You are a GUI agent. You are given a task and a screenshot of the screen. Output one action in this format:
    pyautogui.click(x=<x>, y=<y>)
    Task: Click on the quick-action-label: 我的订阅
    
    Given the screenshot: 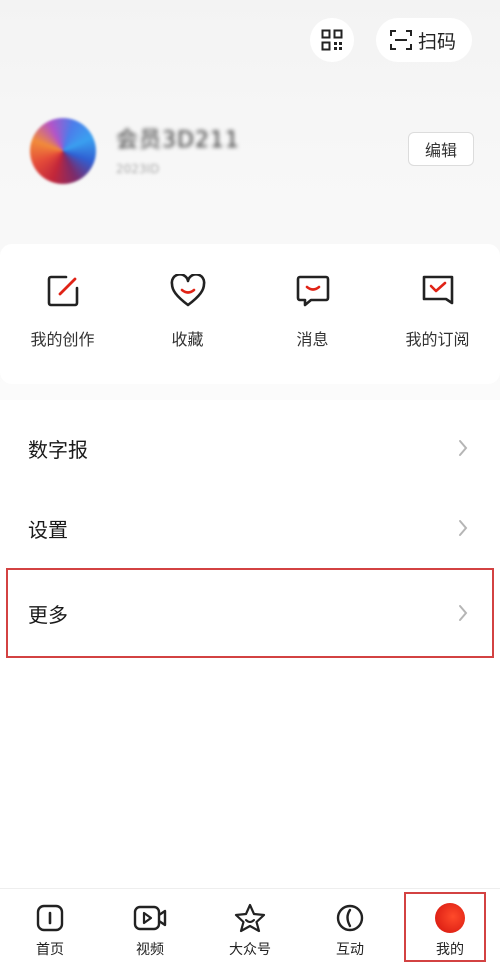 What is the action you would take?
    pyautogui.click(x=437, y=339)
    